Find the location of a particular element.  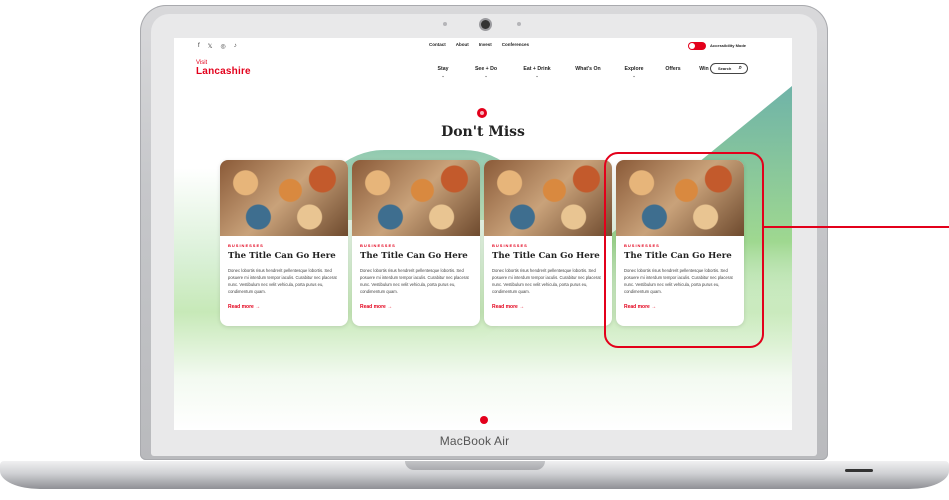

lancashire-rose-icon is located at coordinates (482, 113).